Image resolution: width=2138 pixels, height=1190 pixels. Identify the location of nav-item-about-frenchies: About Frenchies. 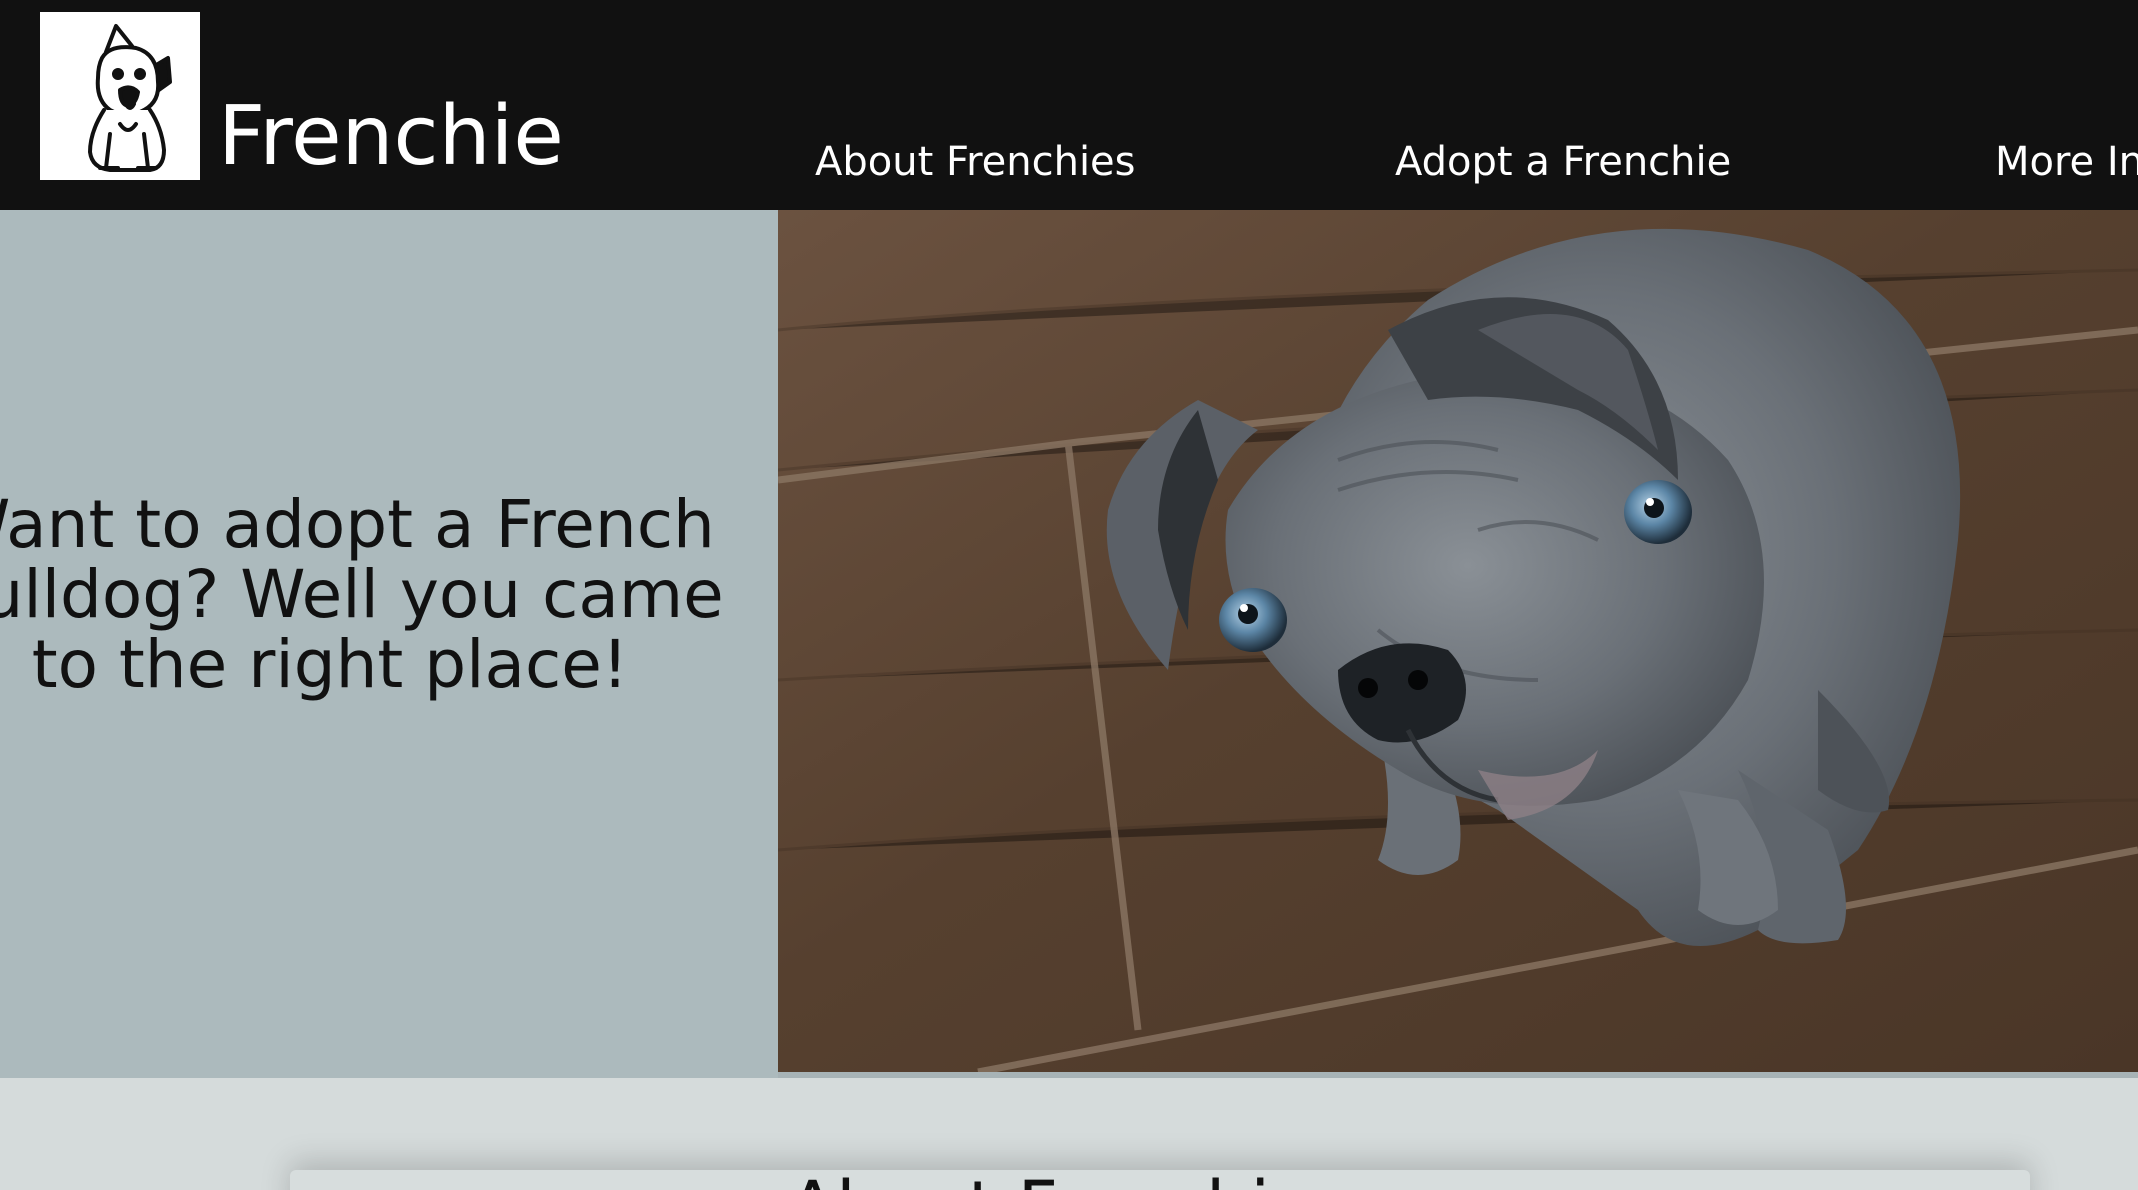
(975, 162).